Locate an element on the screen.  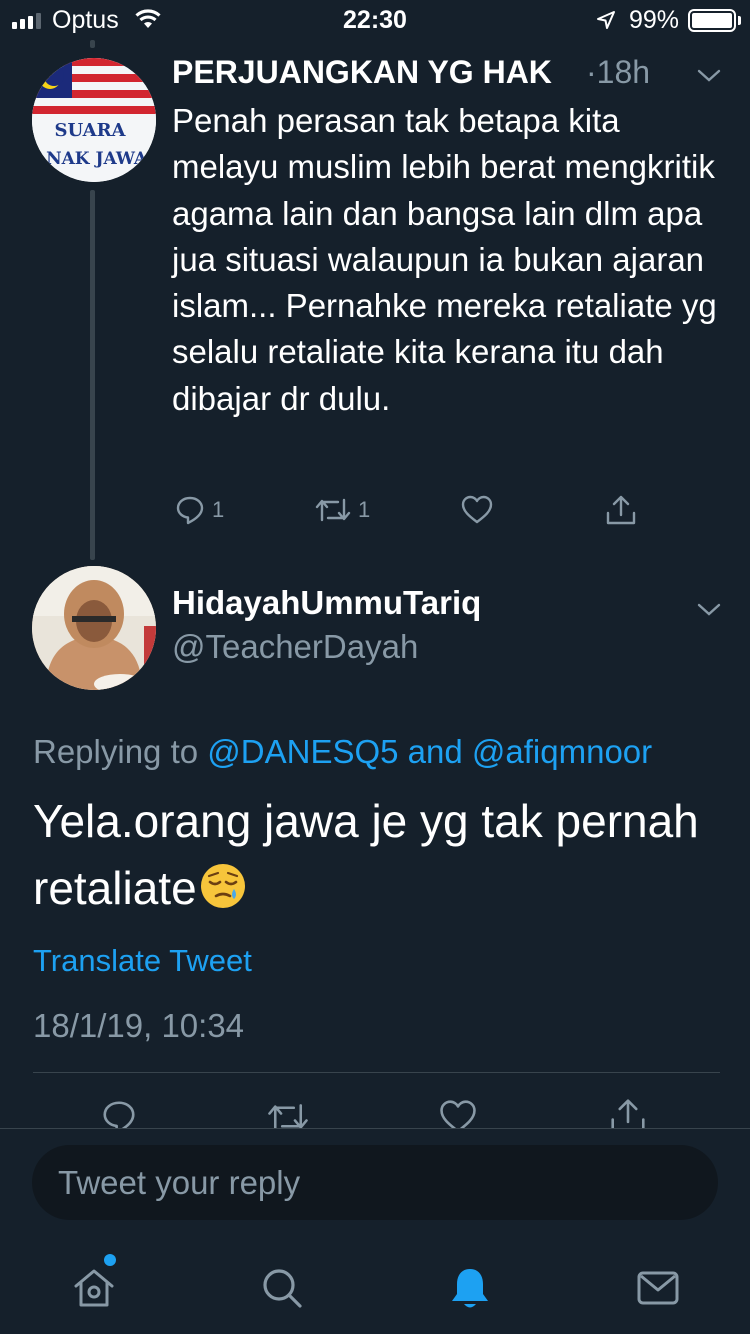
location-arrow-icon is located at coordinates (606, 20).